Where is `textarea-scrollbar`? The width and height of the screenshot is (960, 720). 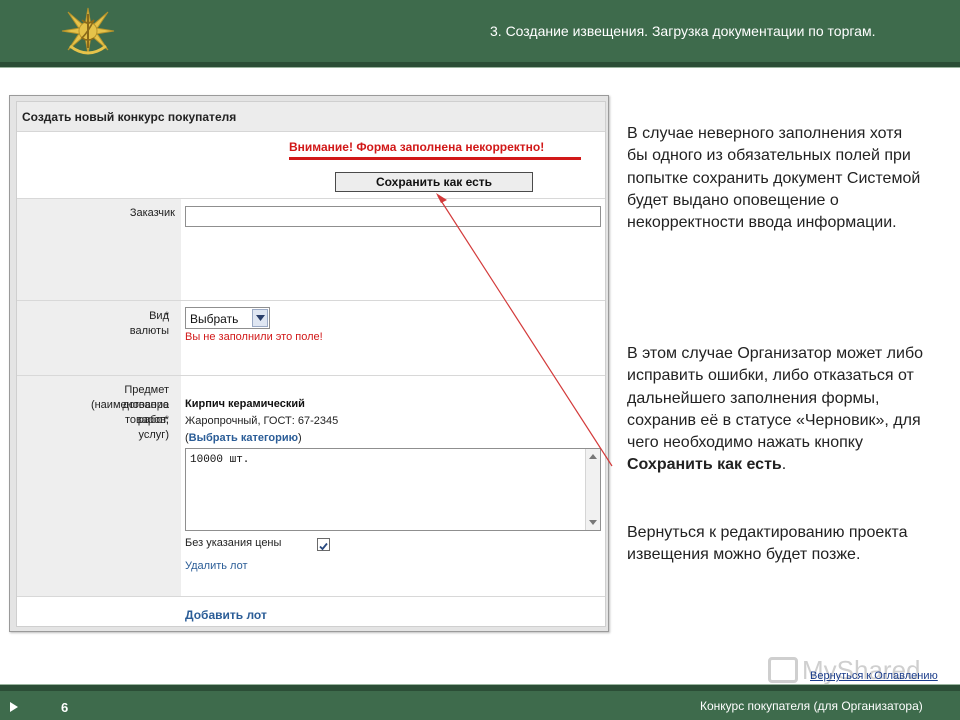 textarea-scrollbar is located at coordinates (592, 489).